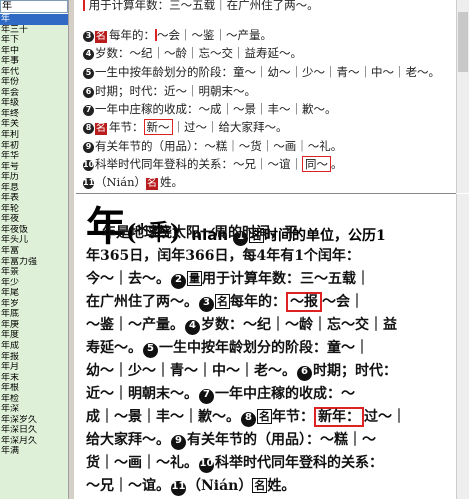 The height and width of the screenshot is (499, 469). I want to click on entry-text: 一生中按年龄划分的阶段：童～｜, so click(264, 348).